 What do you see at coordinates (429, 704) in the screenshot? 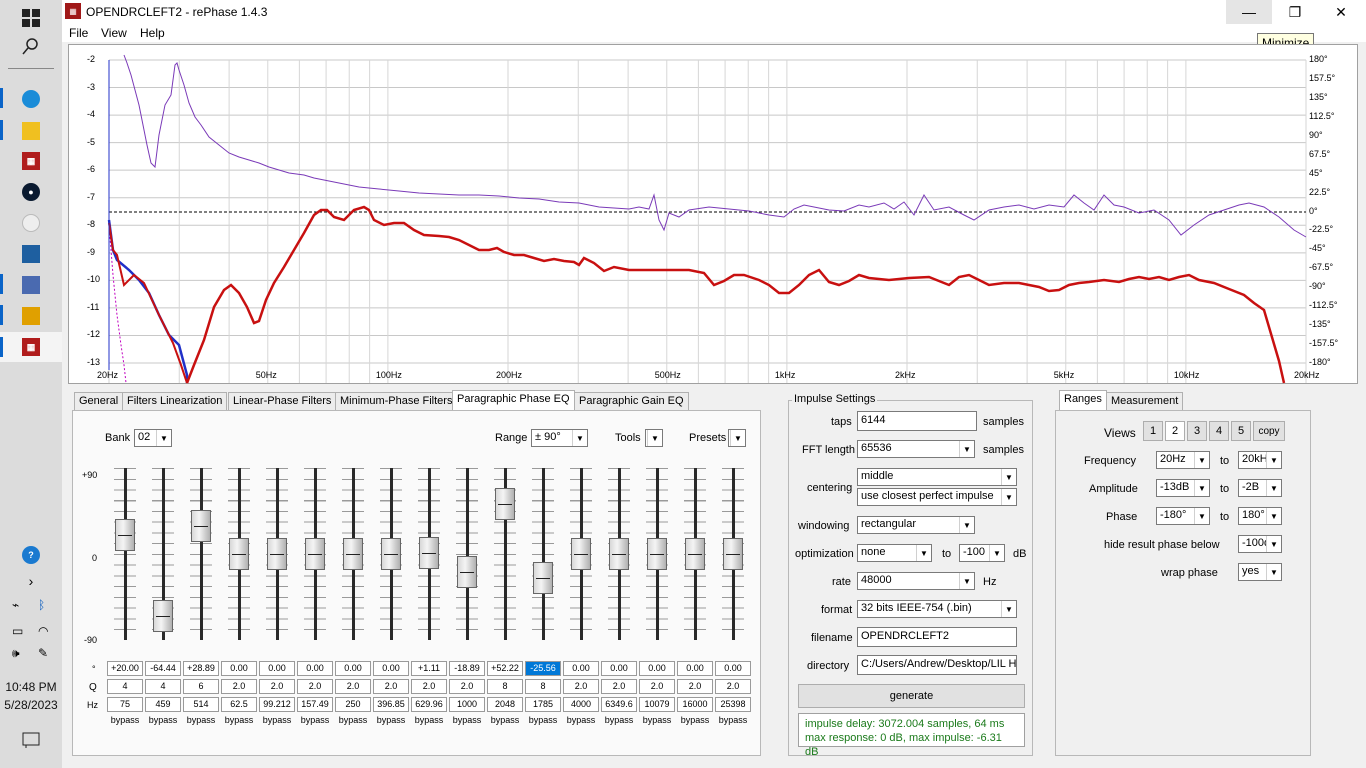
I see `band-frequency-input: 629.96` at bounding box center [429, 704].